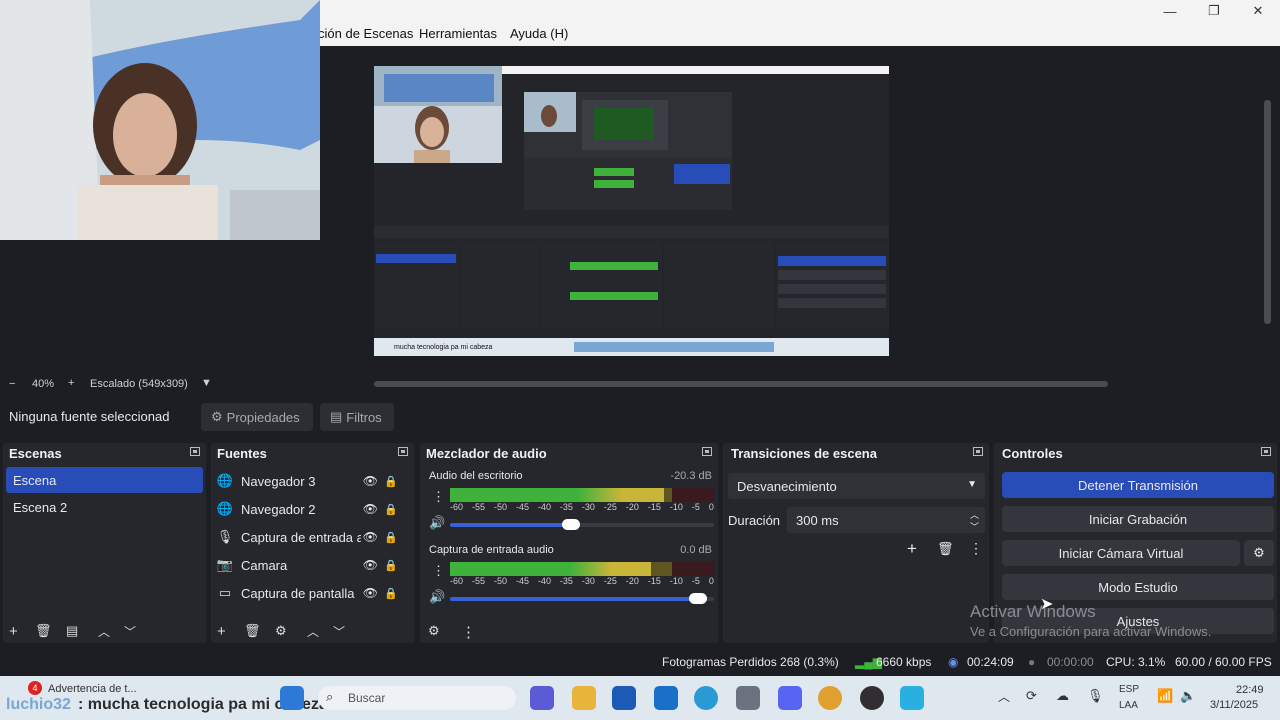 Image resolution: width=1280 pixels, height=720 pixels. Describe the element at coordinates (206, 383) in the screenshot. I see `scale-dropdown-icon: ▼` at that location.